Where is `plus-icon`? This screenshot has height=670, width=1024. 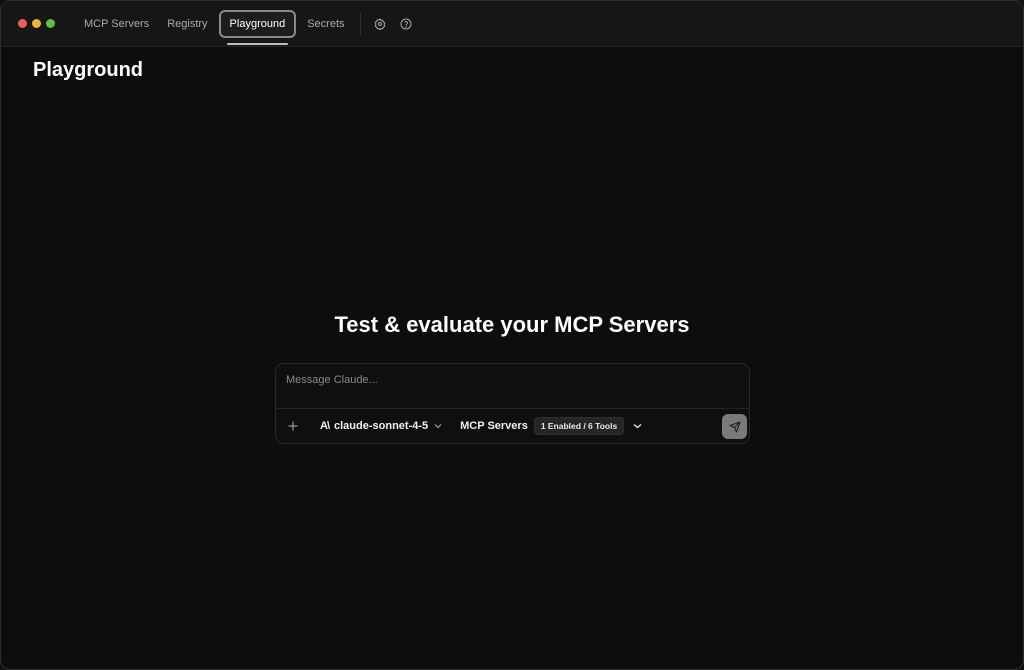 plus-icon is located at coordinates (293, 426).